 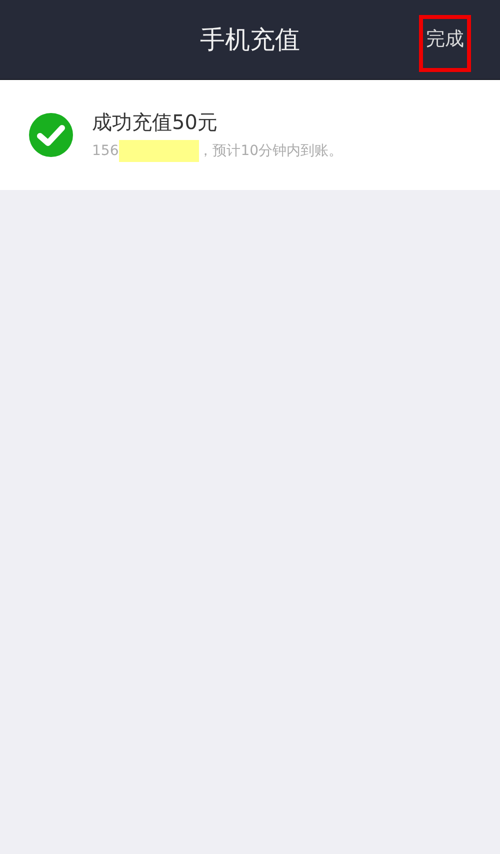 What do you see at coordinates (250, 40) in the screenshot?
I see `page-title: 手机充值` at bounding box center [250, 40].